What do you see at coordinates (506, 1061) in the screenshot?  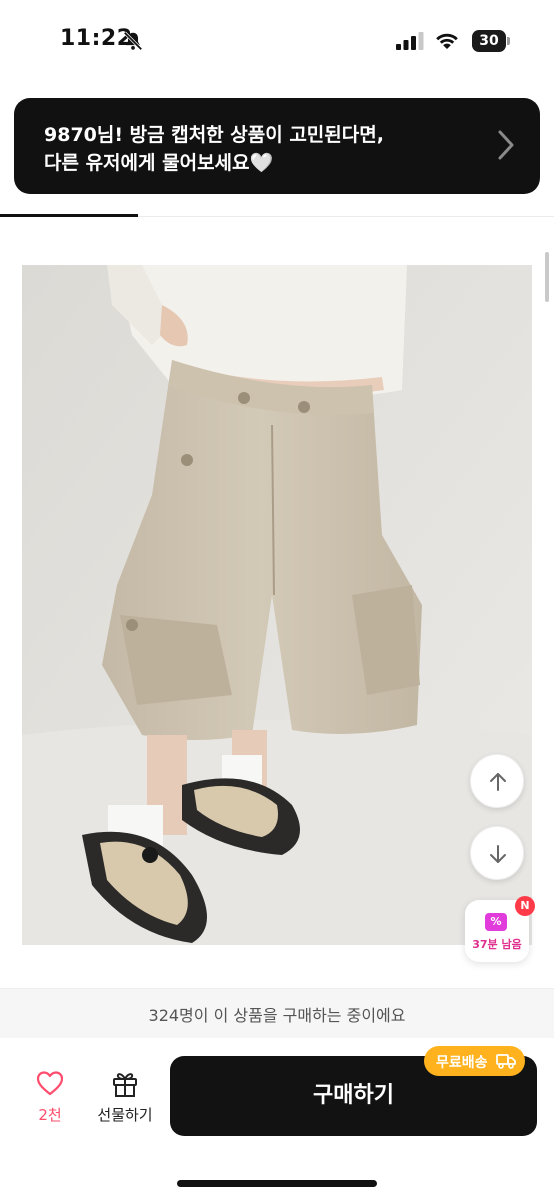 I see `truck-icon` at bounding box center [506, 1061].